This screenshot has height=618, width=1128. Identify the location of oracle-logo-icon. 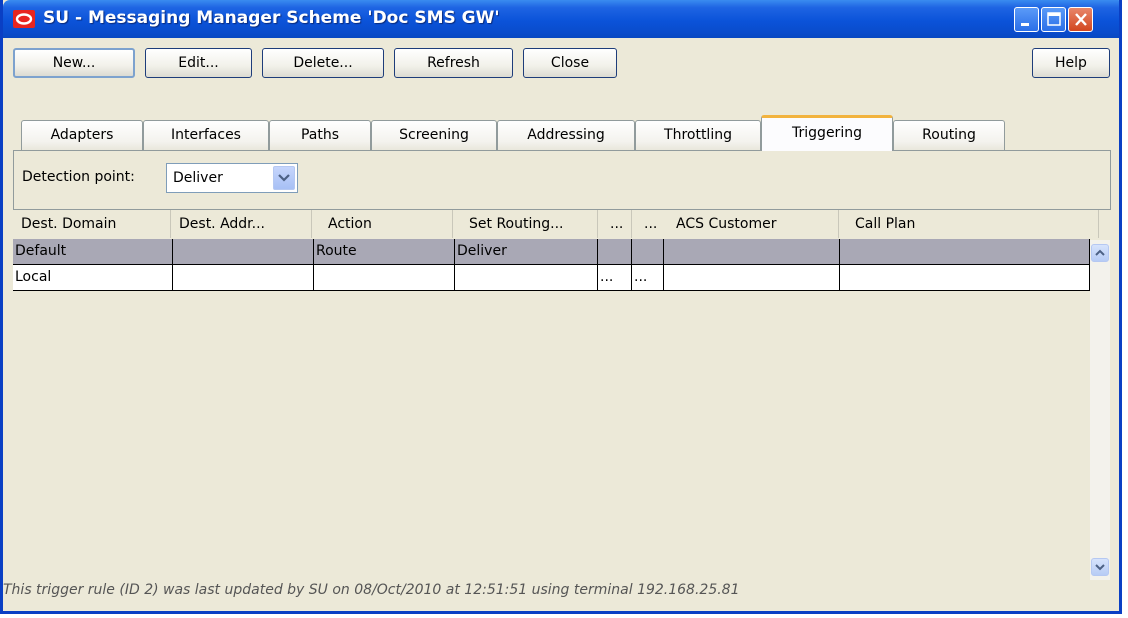
(24, 19).